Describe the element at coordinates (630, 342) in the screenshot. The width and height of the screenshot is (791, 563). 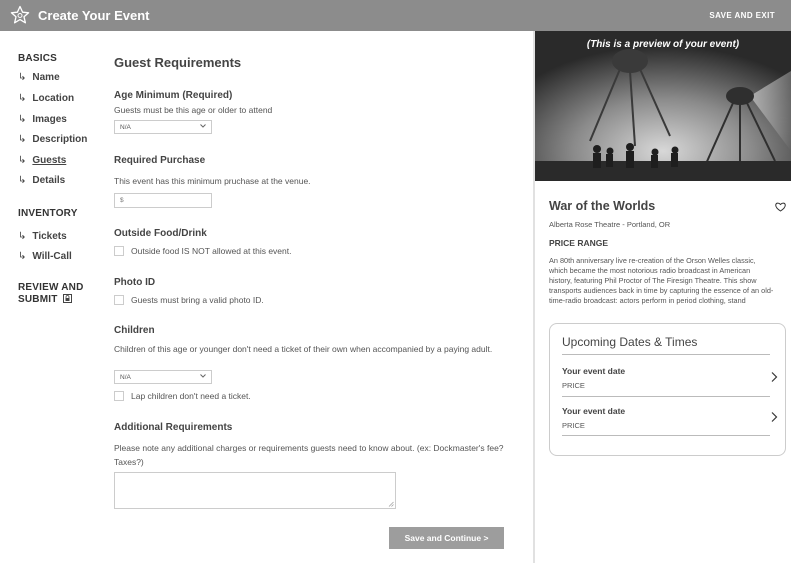
I see `upcoming-dates-title: Upcoming Dates & Times` at that location.